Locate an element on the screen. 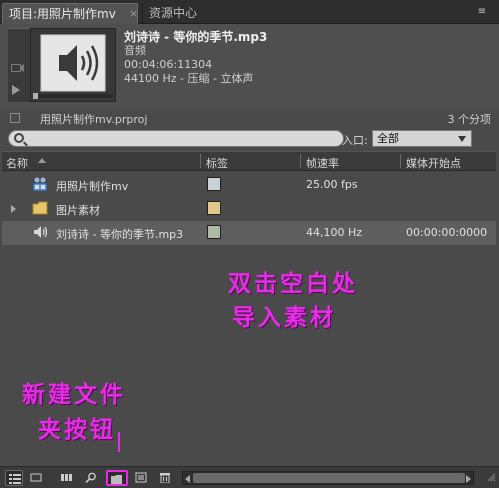 The width and height of the screenshot is (499, 488). search-icon is located at coordinates (19, 138).